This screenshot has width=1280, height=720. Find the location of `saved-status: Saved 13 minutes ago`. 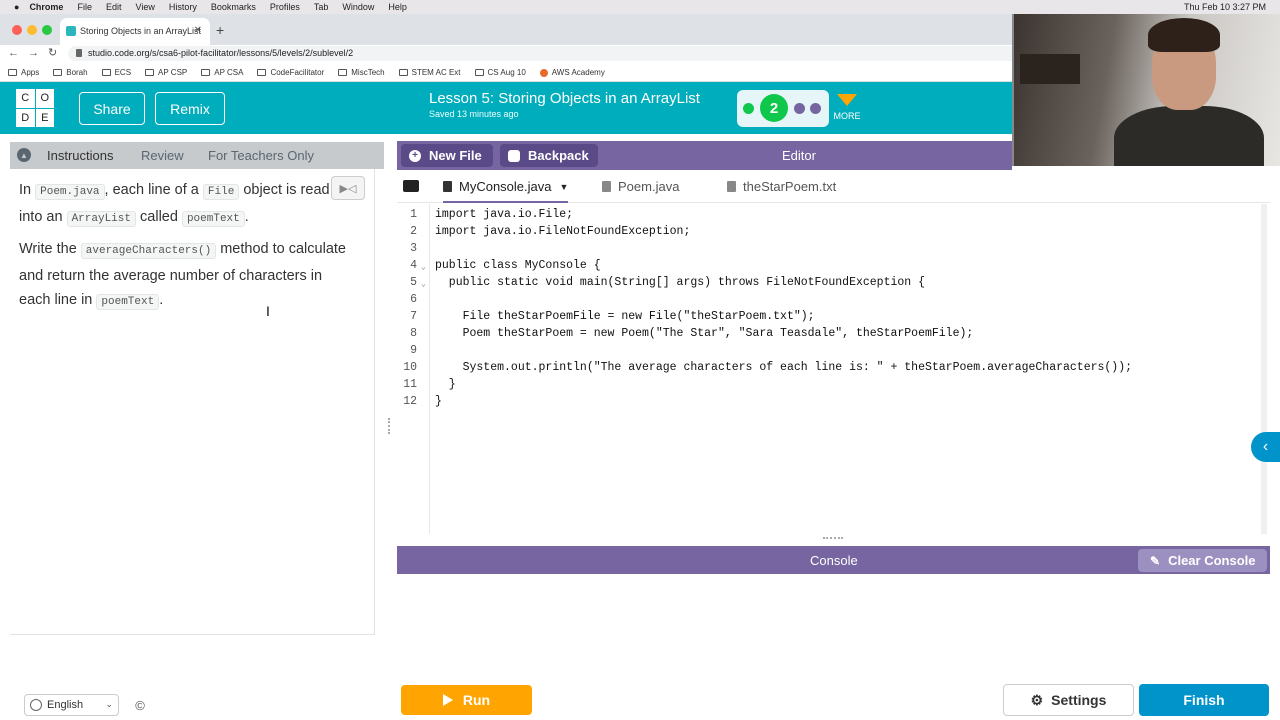

saved-status: Saved 13 minutes ago is located at coordinates (474, 114).